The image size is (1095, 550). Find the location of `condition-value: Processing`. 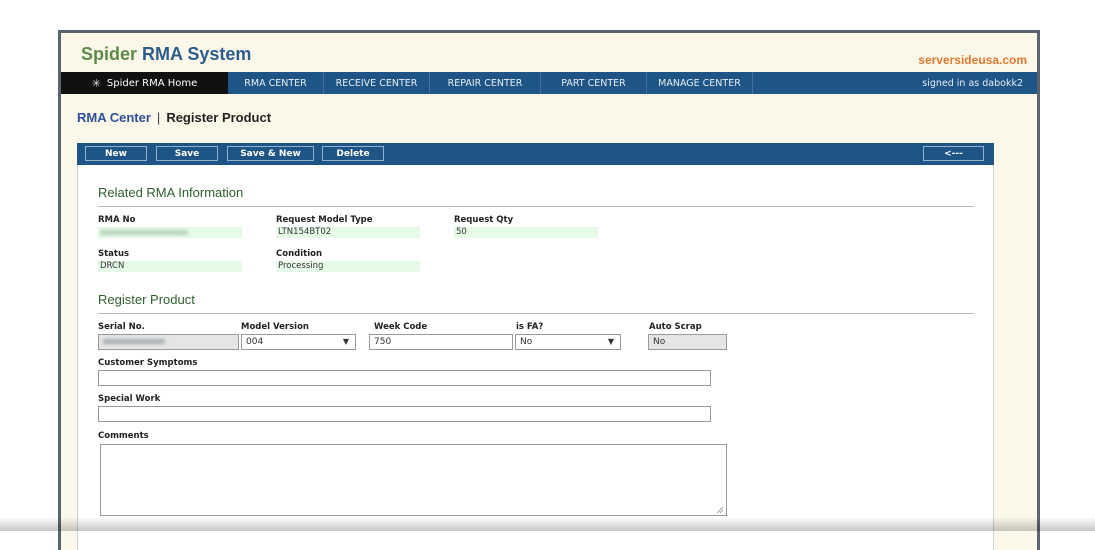

condition-value: Processing is located at coordinates (348, 266).